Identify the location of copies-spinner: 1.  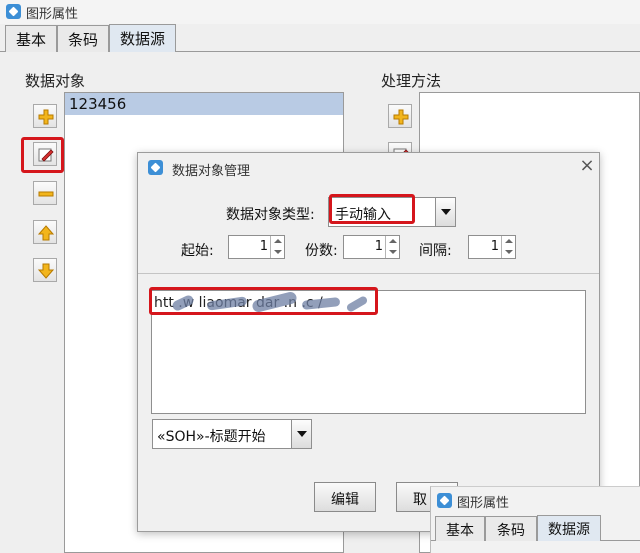
(371, 247).